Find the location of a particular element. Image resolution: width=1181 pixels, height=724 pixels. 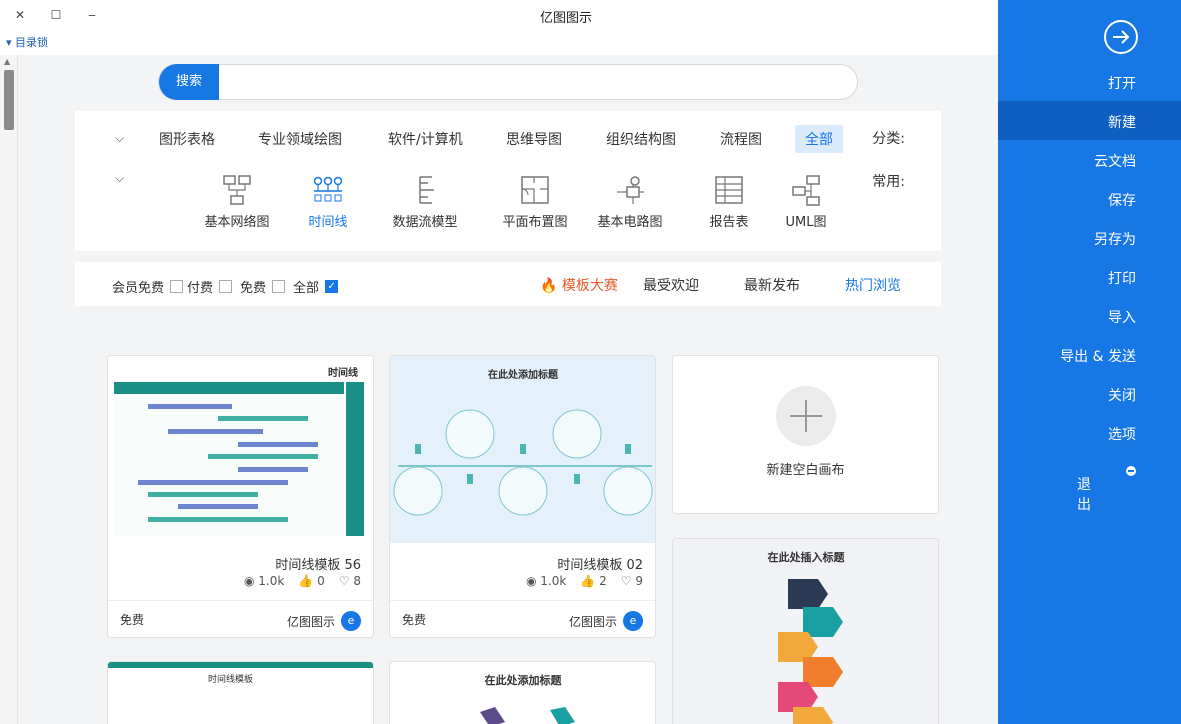

like-count: 👍 2 is located at coordinates (593, 581).